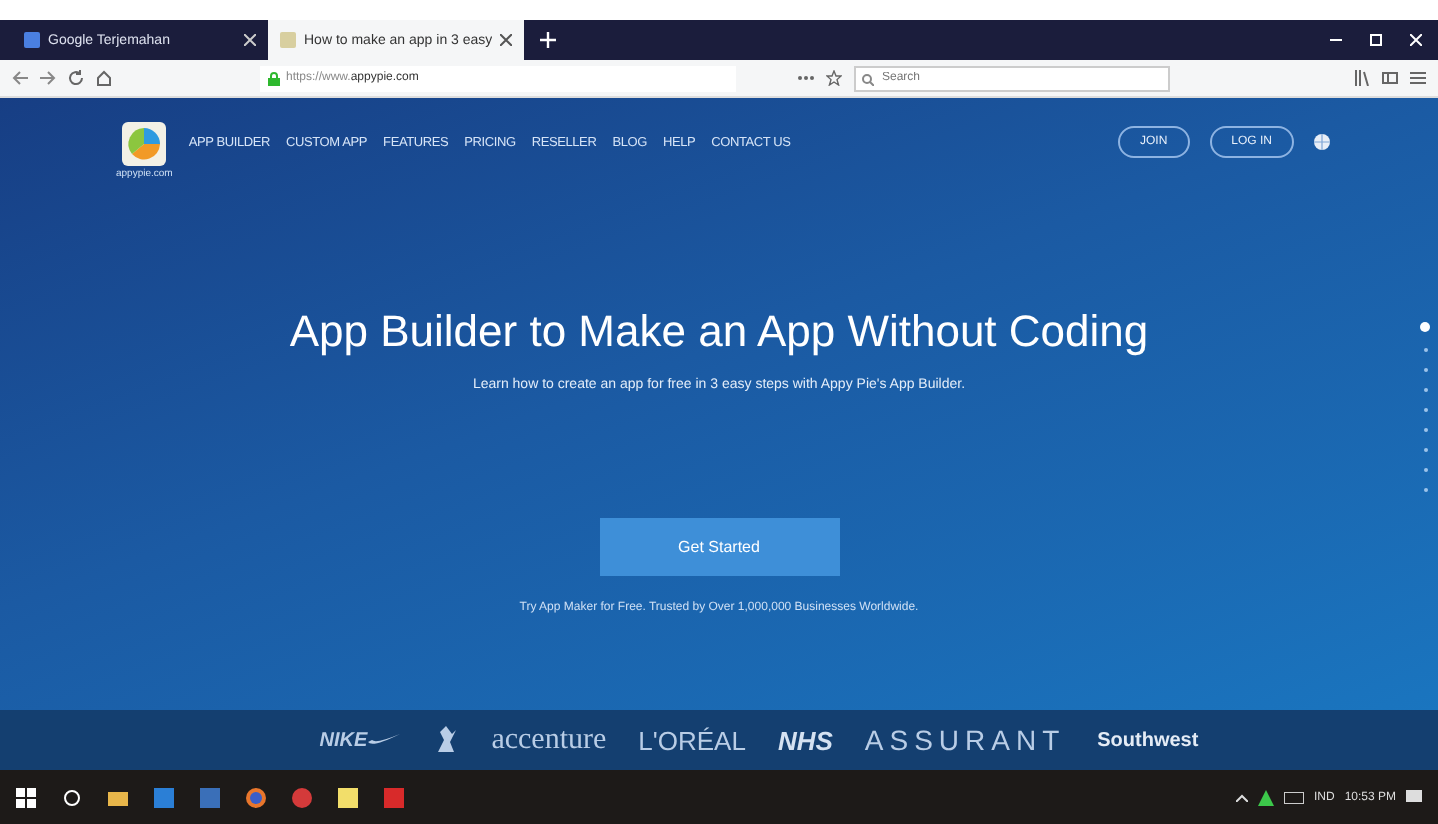 The image size is (1438, 824). I want to click on bookmark-icon, so click(834, 78).